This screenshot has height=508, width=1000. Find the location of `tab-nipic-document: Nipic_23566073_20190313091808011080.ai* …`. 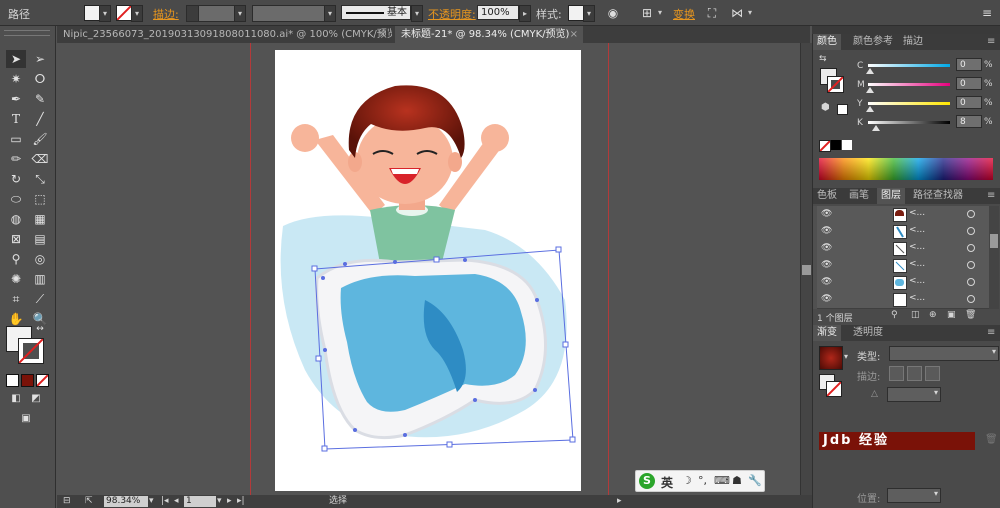

tab-nipic-document: Nipic_23566073_20190313091808011080.ai* … is located at coordinates (224, 34).